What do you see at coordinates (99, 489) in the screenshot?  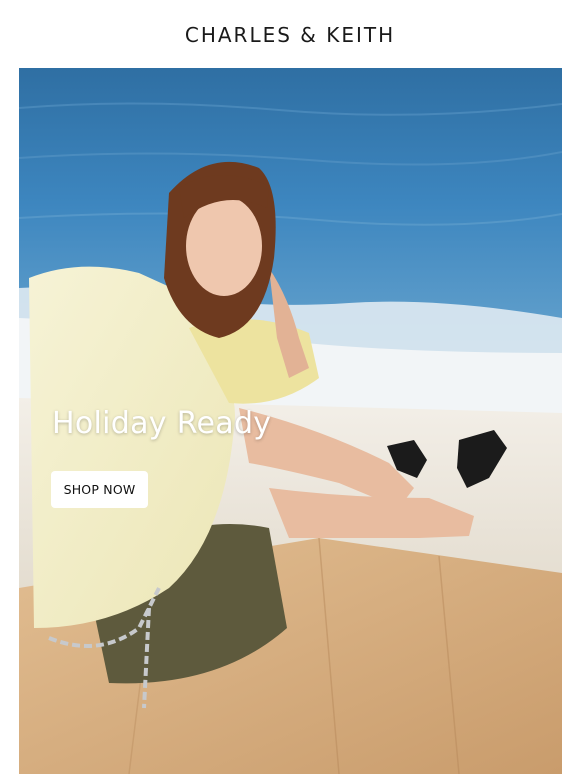 I see `shop-now-button: SHOP NOW` at bounding box center [99, 489].